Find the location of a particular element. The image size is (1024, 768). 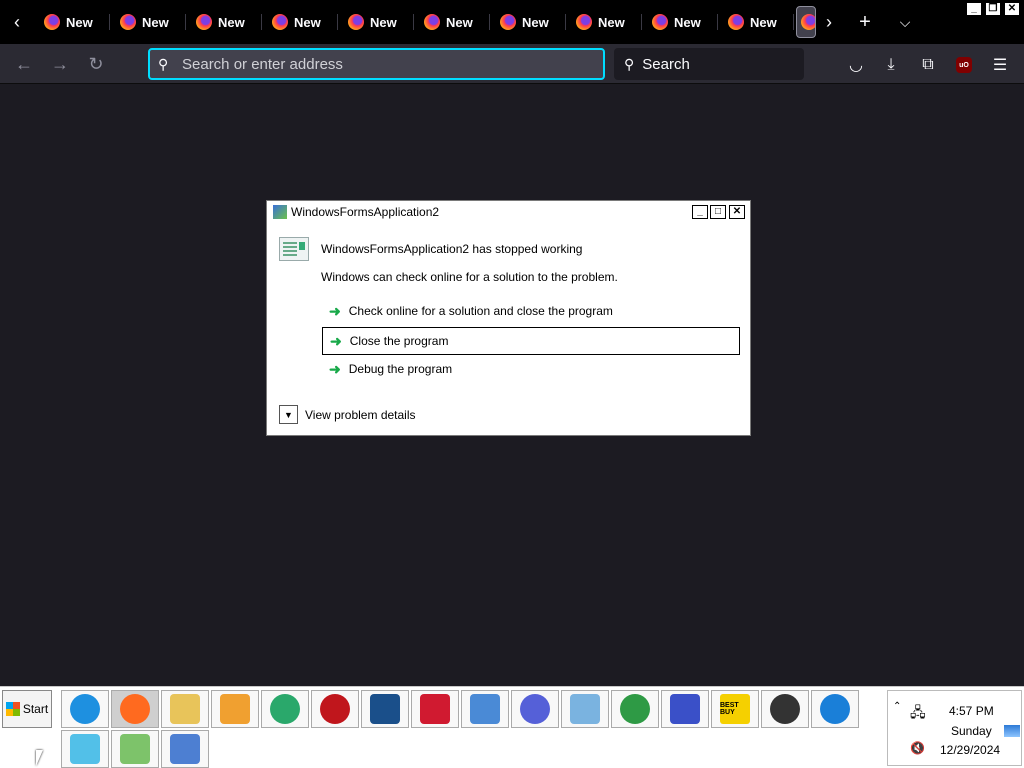

taskbar-button-infinity-app is located at coordinates (685, 709).